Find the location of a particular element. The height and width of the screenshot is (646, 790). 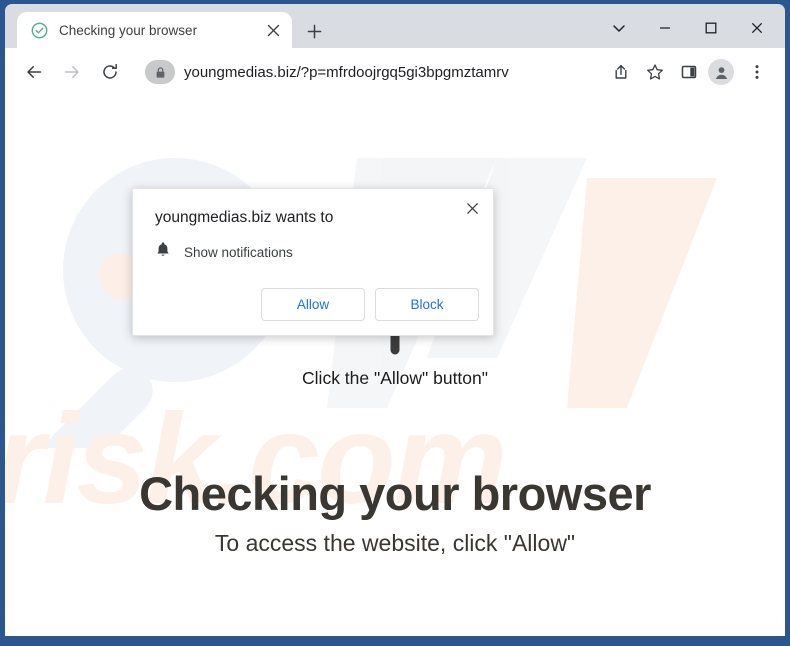

close-button is located at coordinates (757, 28).